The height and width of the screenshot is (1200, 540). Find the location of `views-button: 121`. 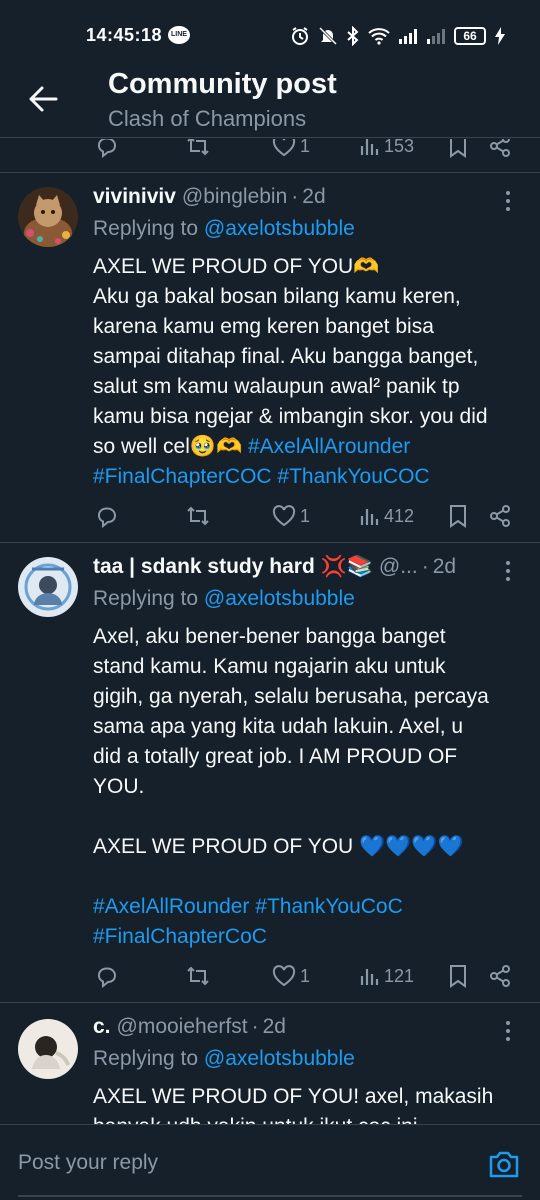

views-button: 121 is located at coordinates (386, 976).